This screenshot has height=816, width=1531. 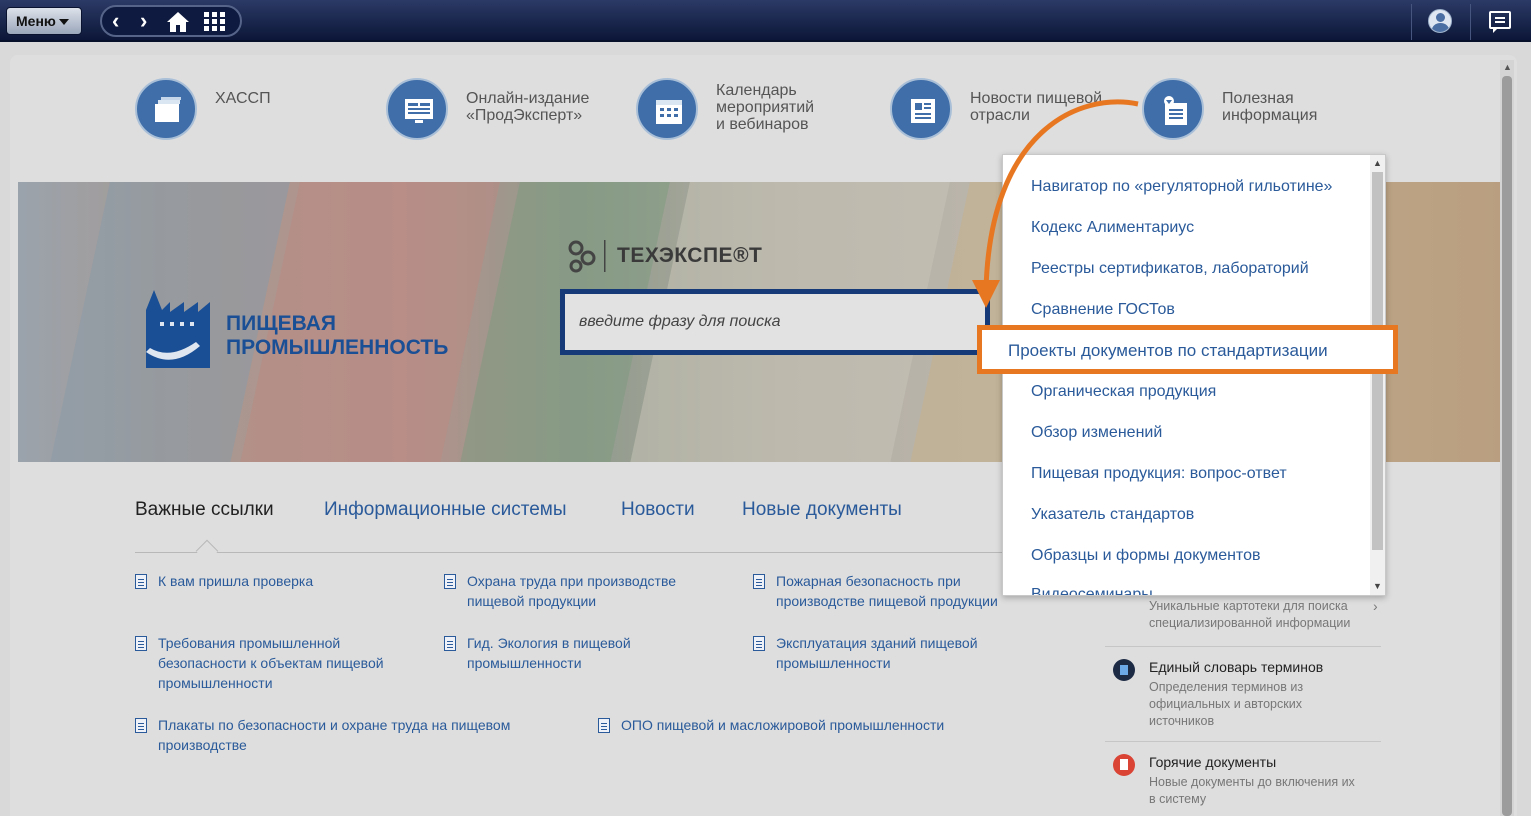 I want to click on hot-document-icon, so click(x=1124, y=765).